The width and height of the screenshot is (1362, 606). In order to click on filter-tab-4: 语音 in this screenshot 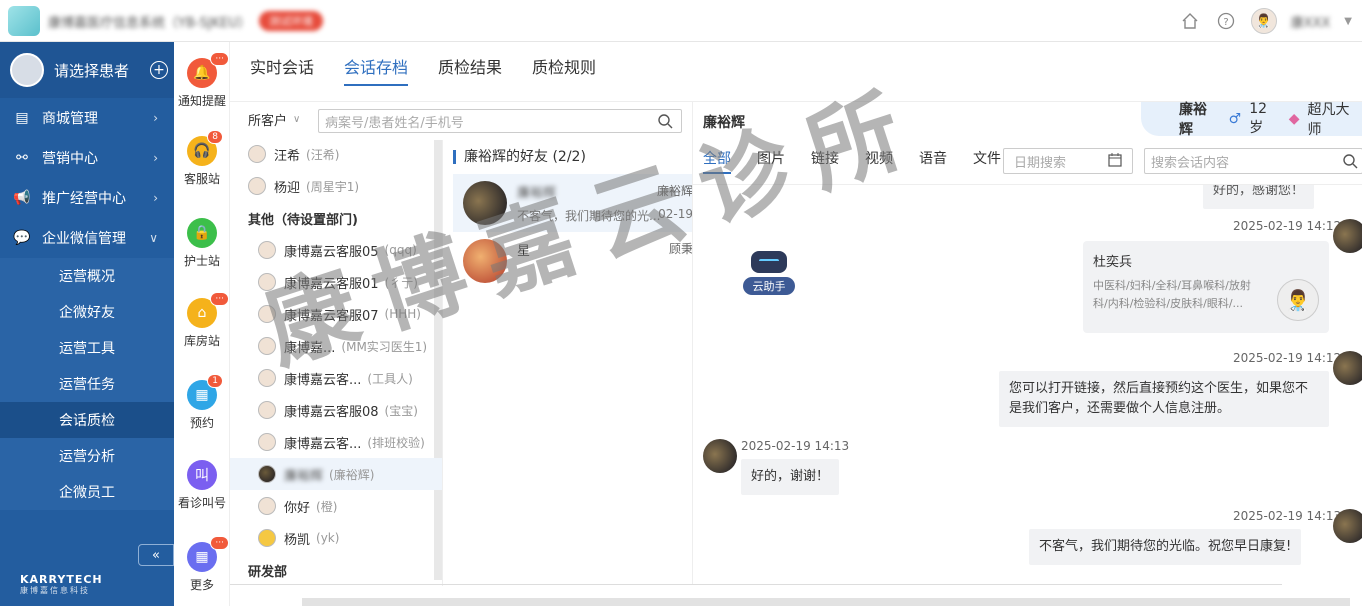, I will do `click(933, 161)`.